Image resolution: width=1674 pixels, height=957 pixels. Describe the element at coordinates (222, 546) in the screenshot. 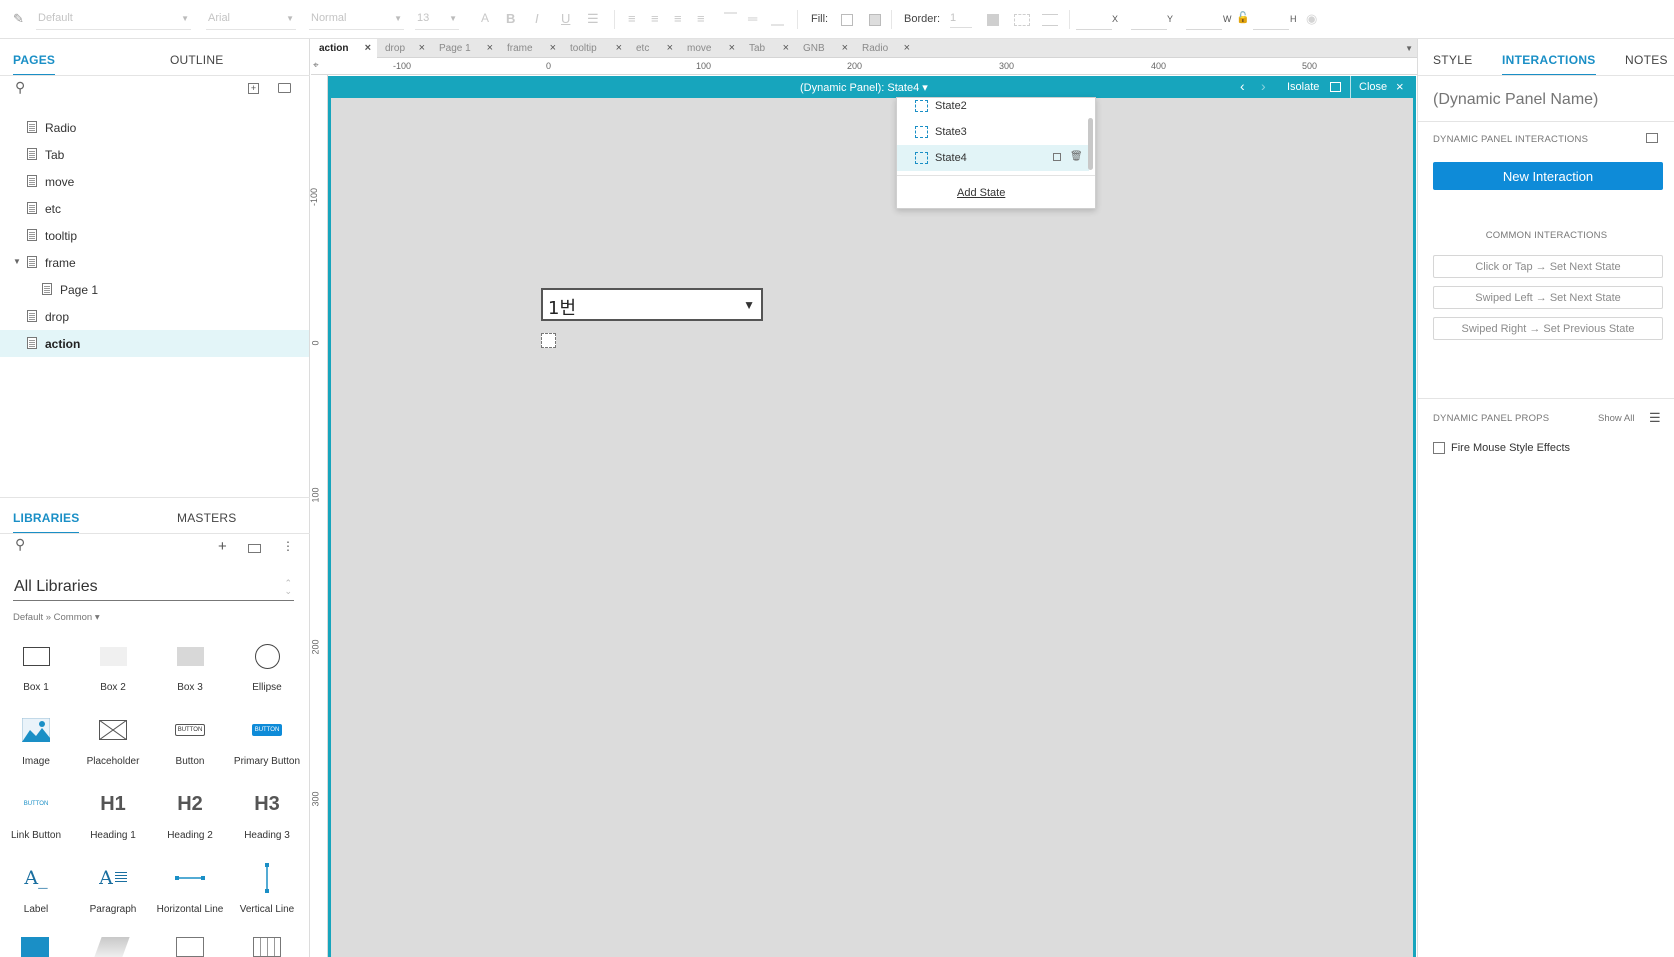

I see `add-library-icon: +` at that location.